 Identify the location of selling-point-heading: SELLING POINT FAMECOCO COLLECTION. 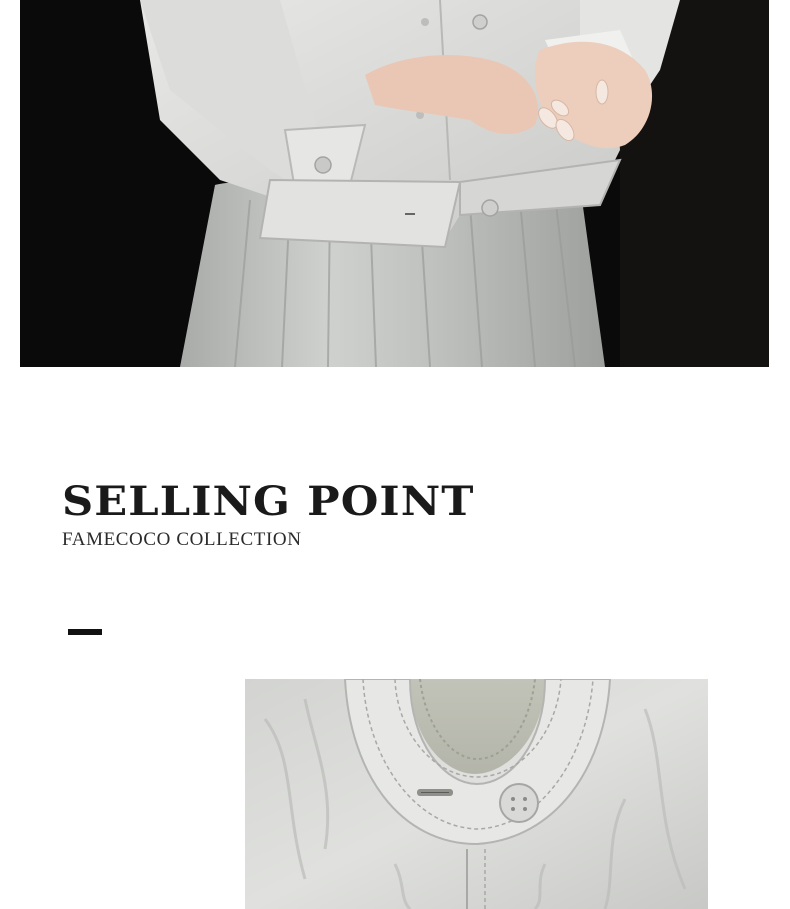
(267, 515).